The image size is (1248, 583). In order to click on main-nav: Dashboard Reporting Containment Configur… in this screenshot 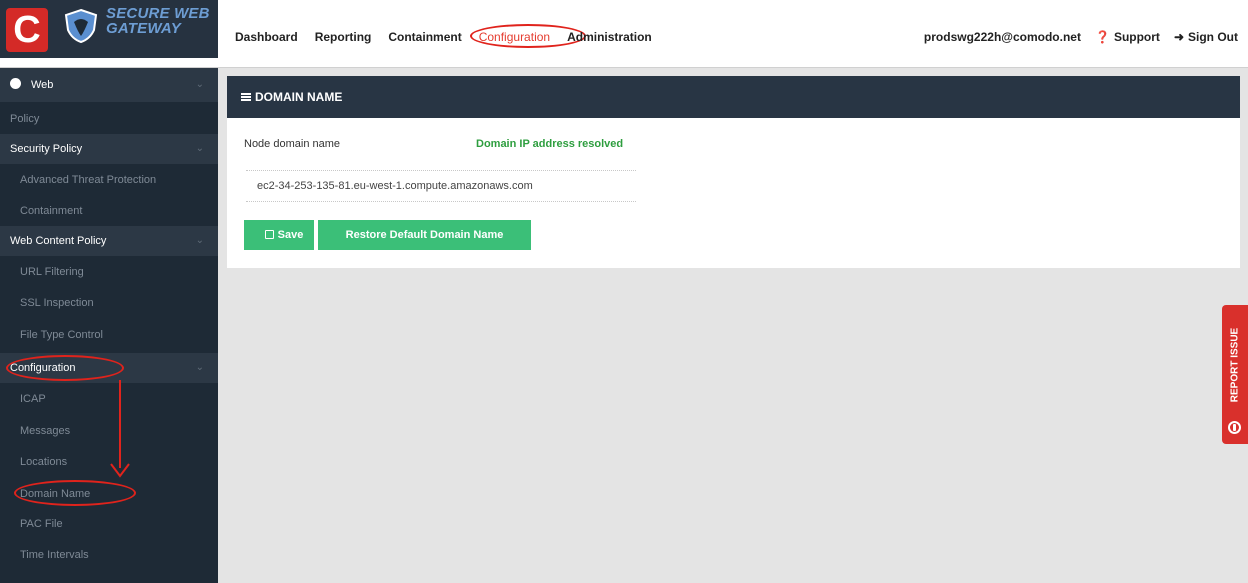, I will do `click(452, 36)`.